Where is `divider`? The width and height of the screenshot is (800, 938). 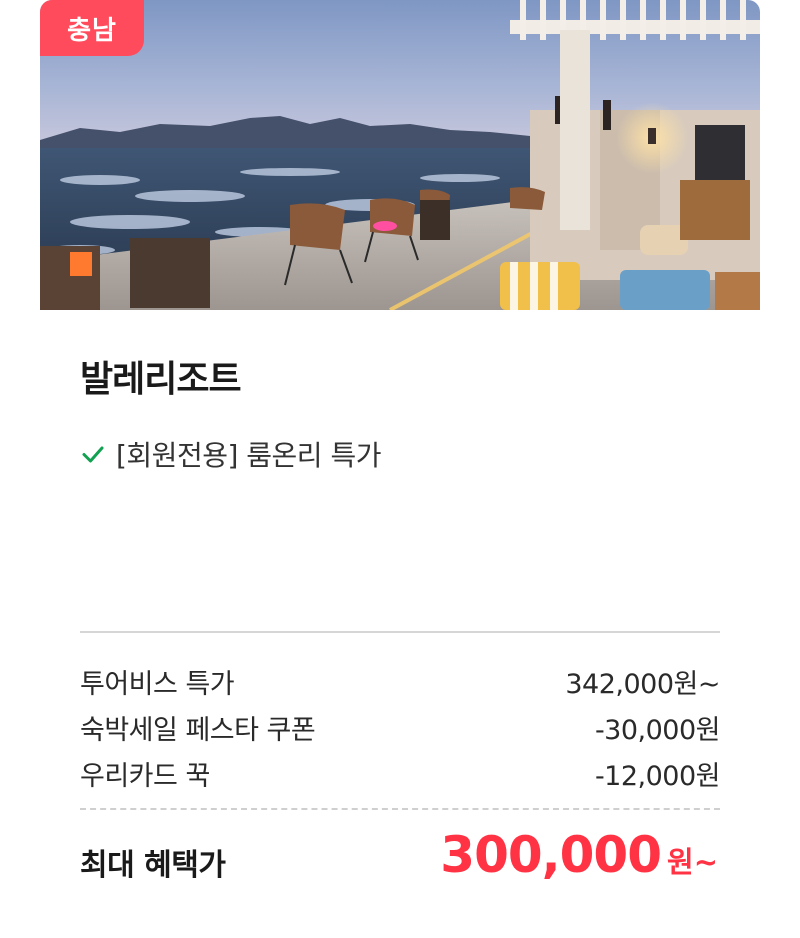
divider is located at coordinates (400, 632).